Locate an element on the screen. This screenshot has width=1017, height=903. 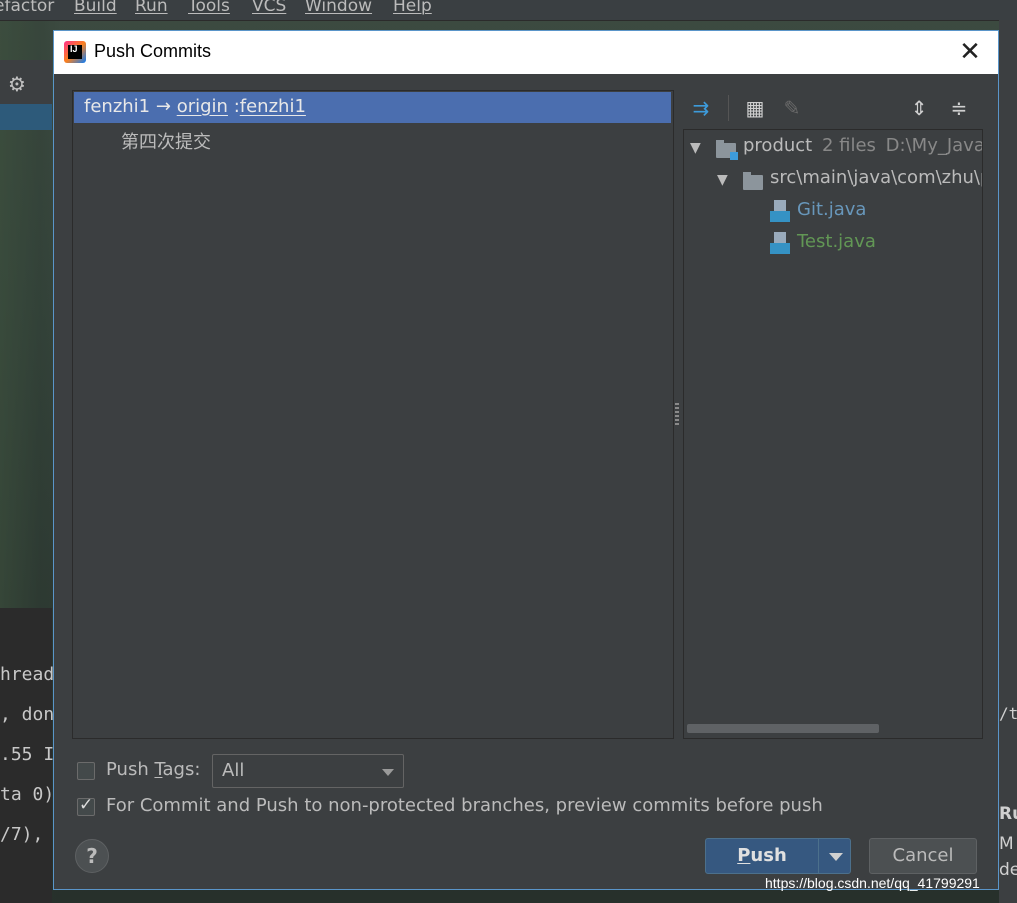
push-tags-text: Push is located at coordinates (130, 769).